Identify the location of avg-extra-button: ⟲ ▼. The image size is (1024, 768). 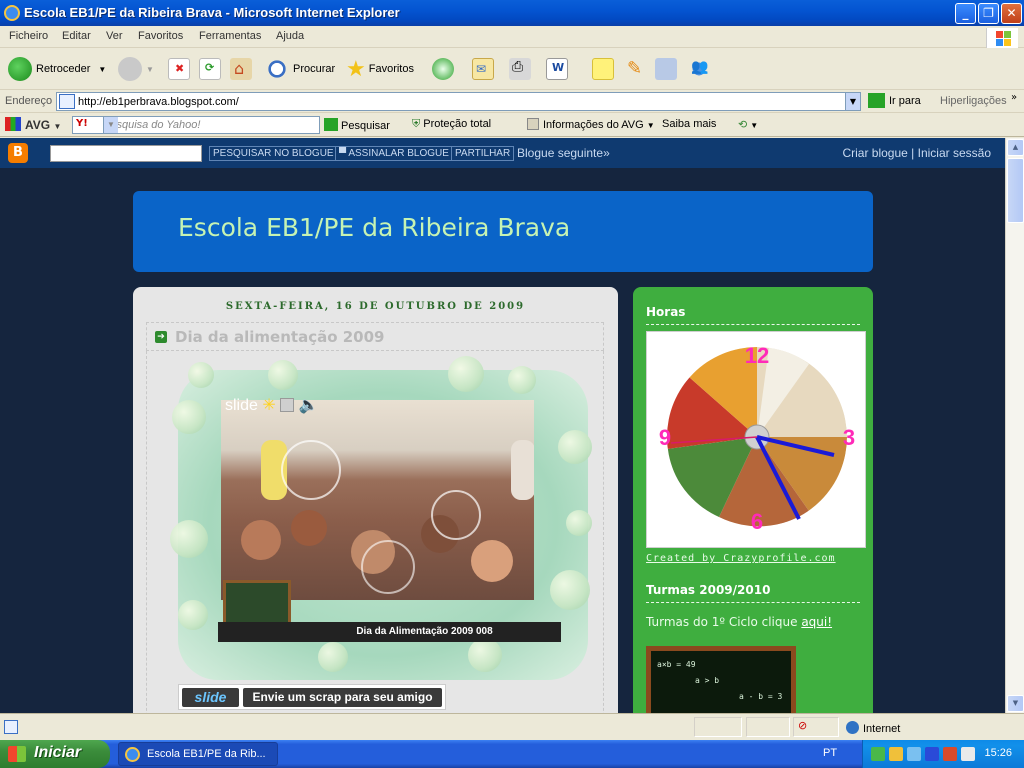
(748, 124).